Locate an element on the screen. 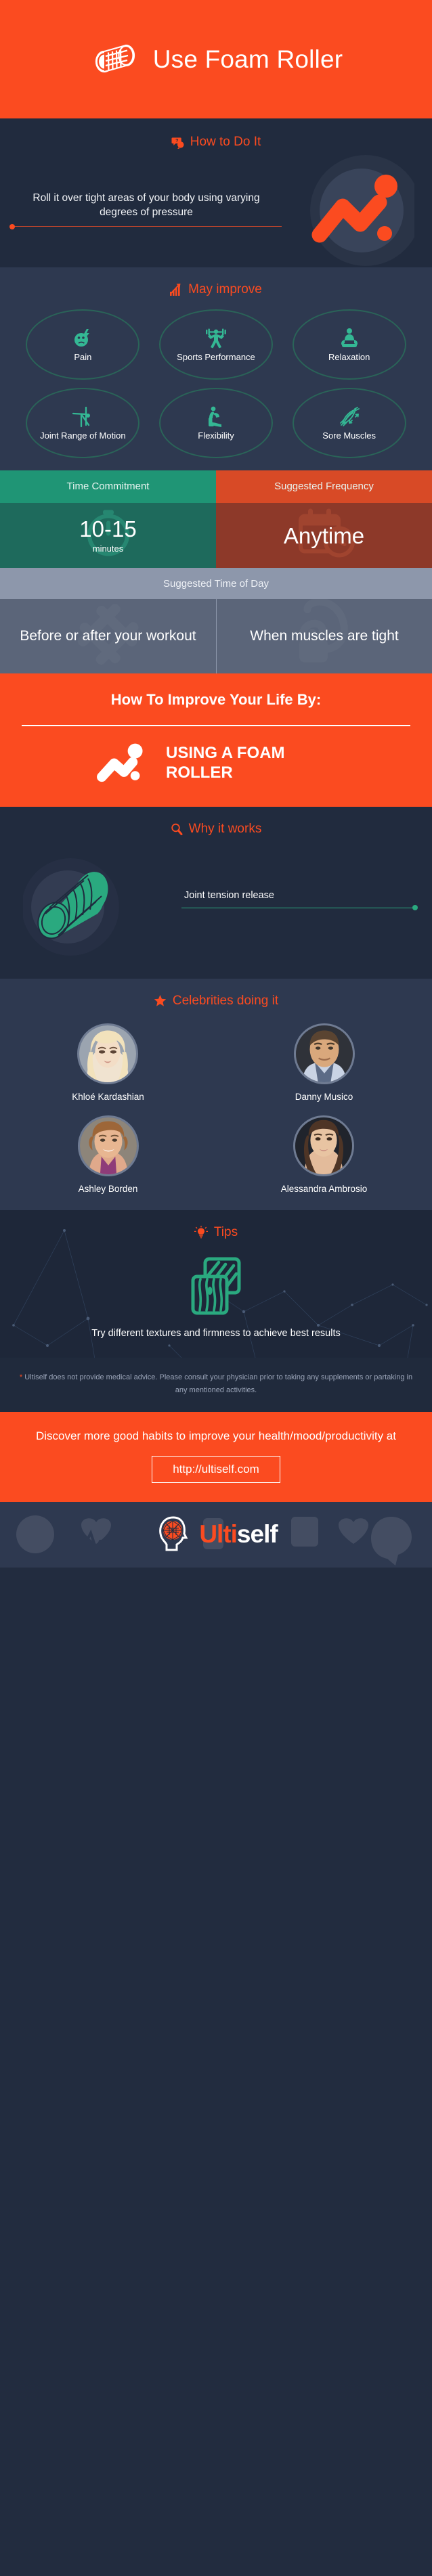  may-improve-heading: May improve is located at coordinates (216, 289).